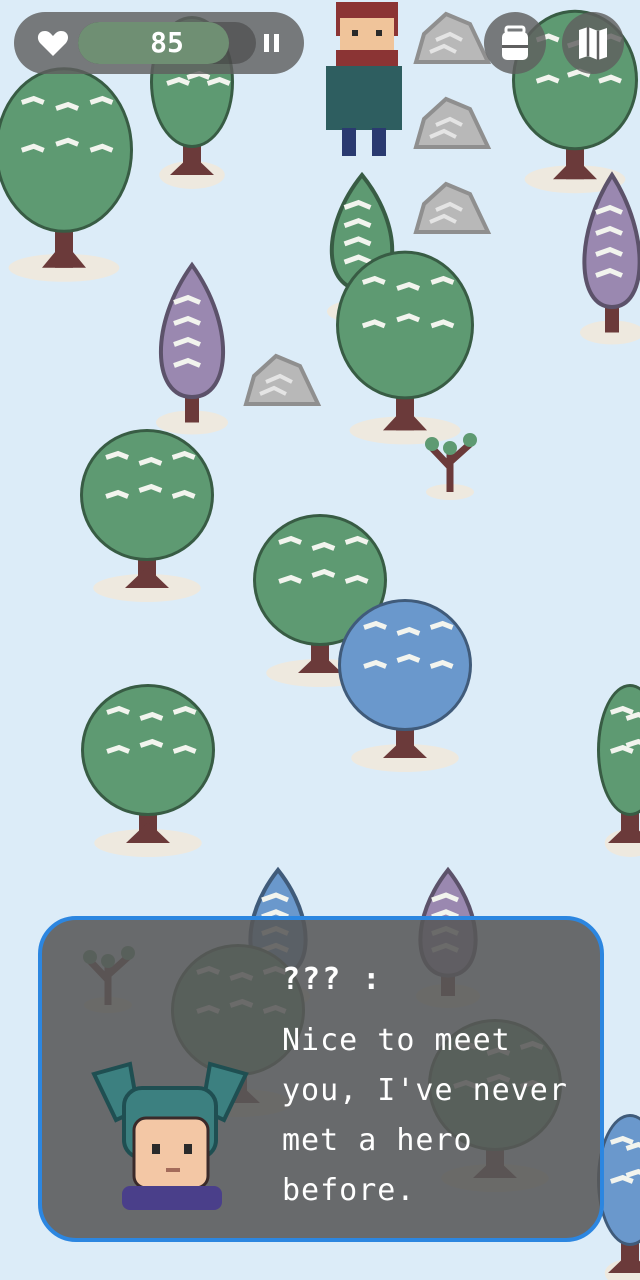 The image size is (640, 1280). I want to click on backpack-icon, so click(515, 42).